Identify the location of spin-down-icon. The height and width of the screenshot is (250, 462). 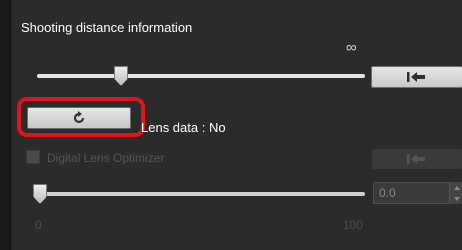
(456, 198).